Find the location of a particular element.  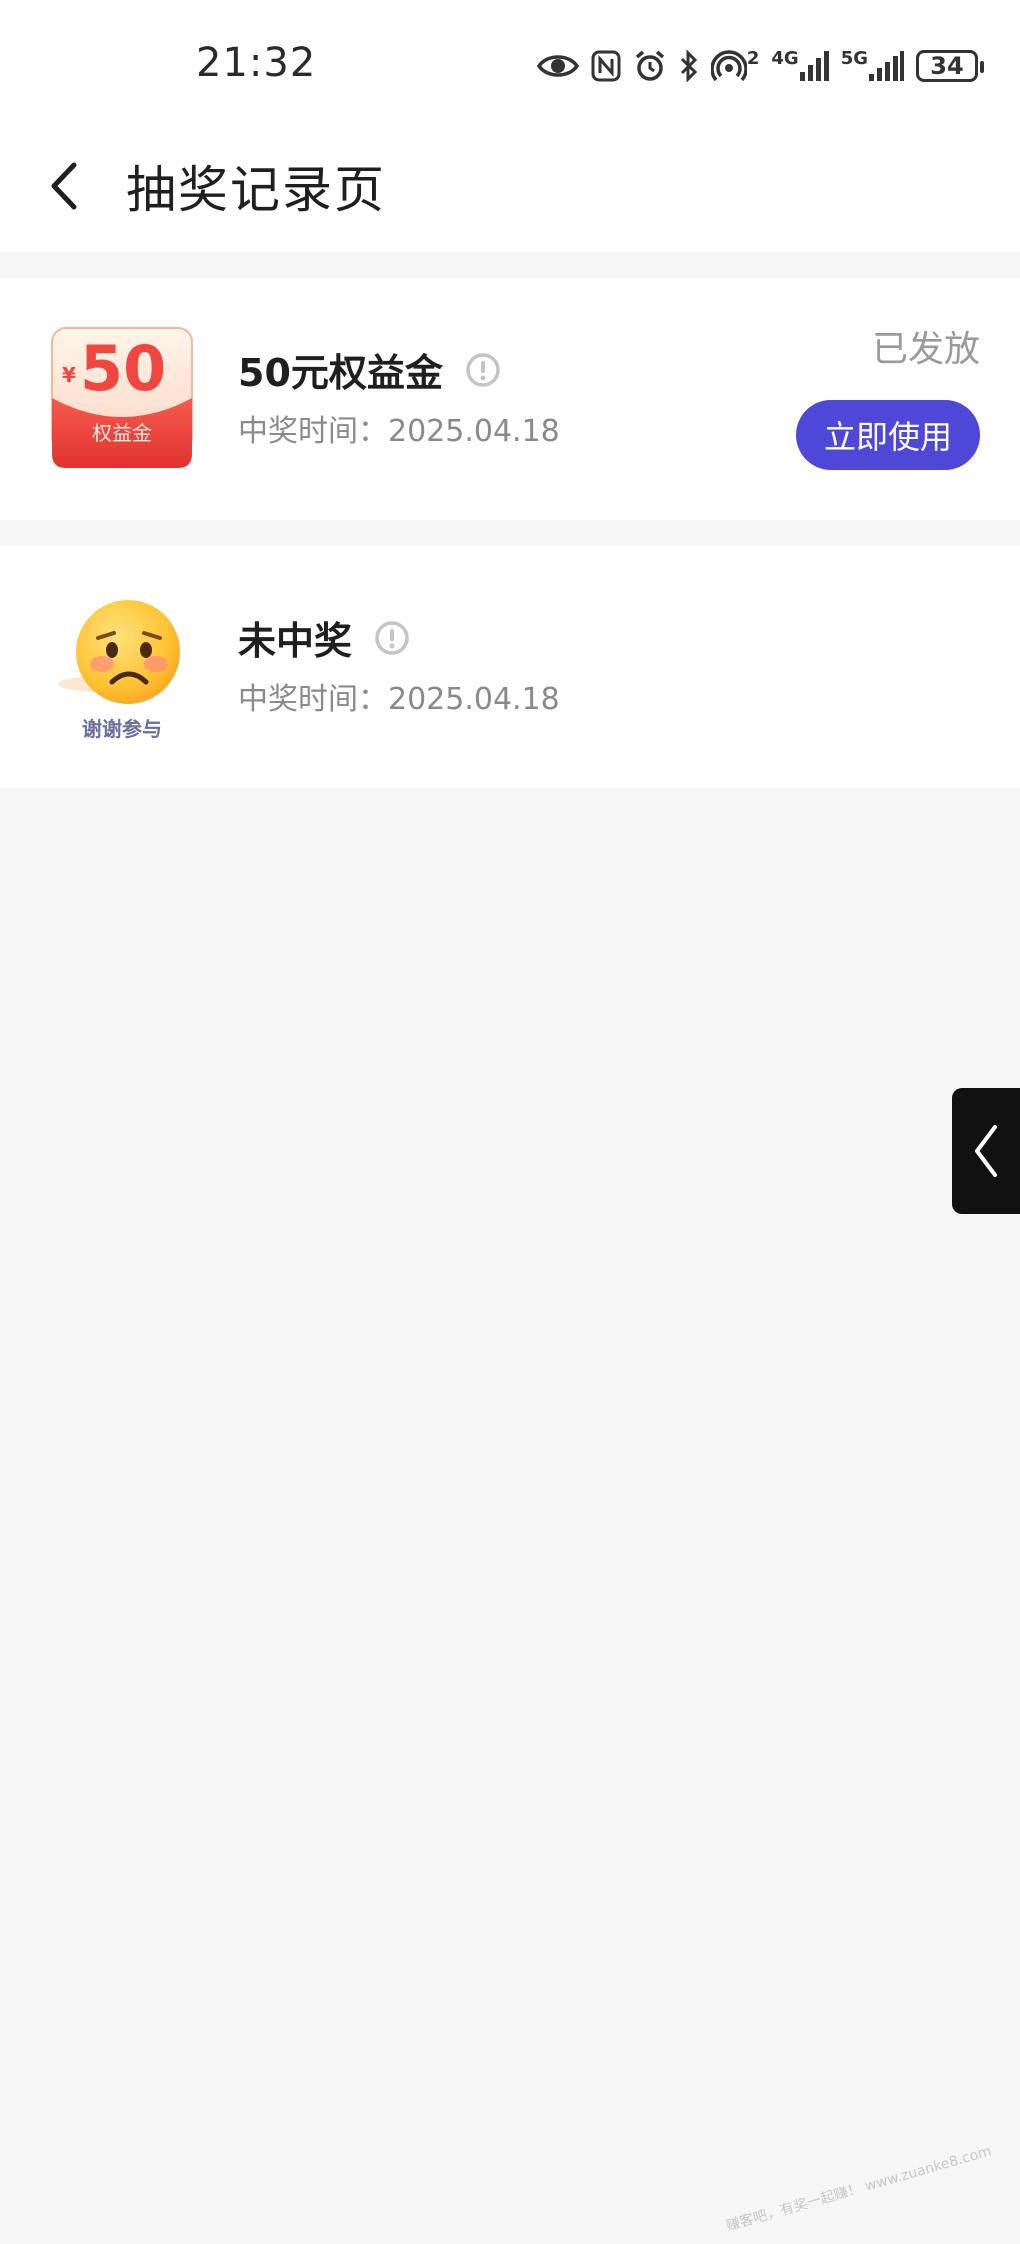

signal-5g: 5G is located at coordinates (872, 66).